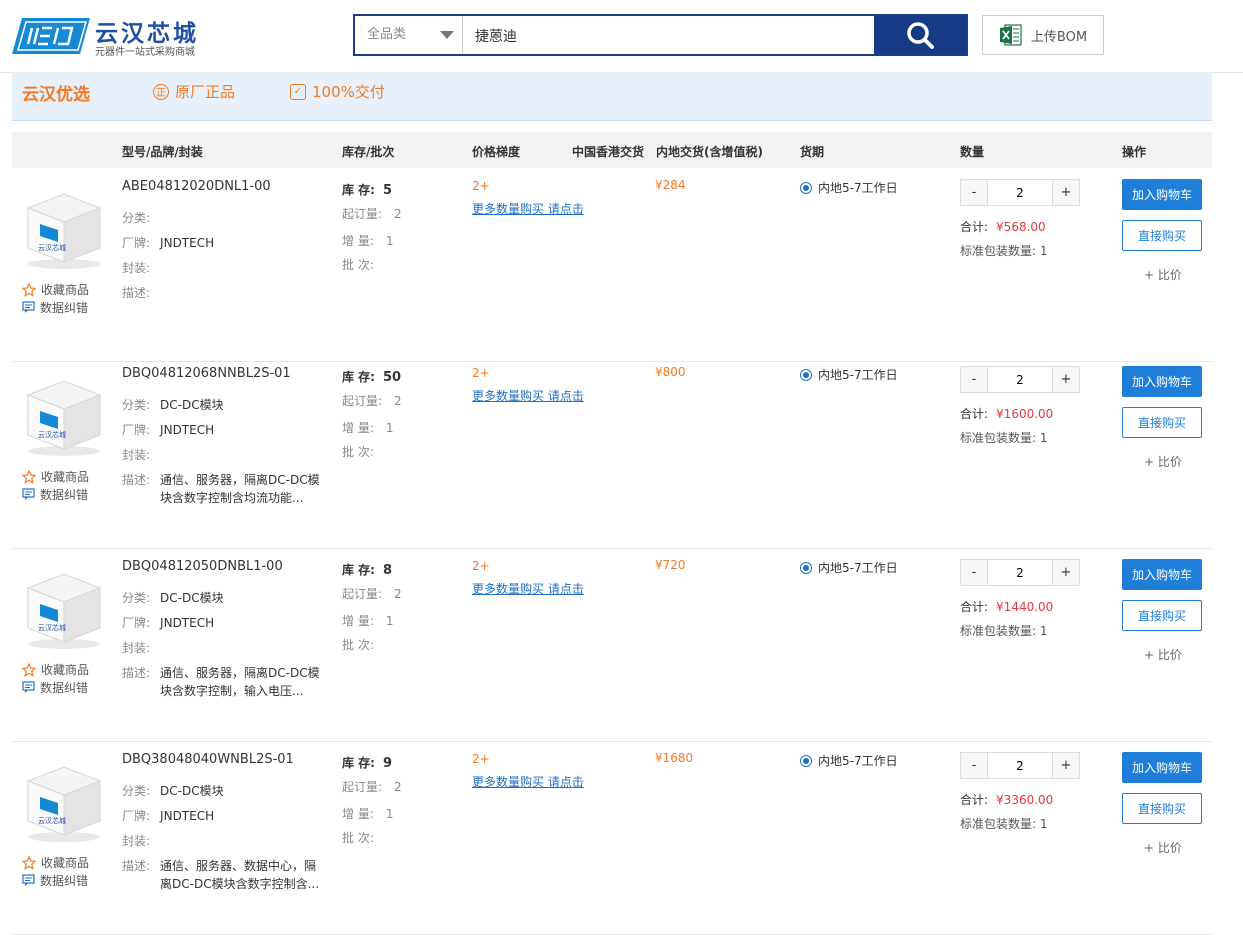  I want to click on header-actions: 操作, so click(1134, 152).